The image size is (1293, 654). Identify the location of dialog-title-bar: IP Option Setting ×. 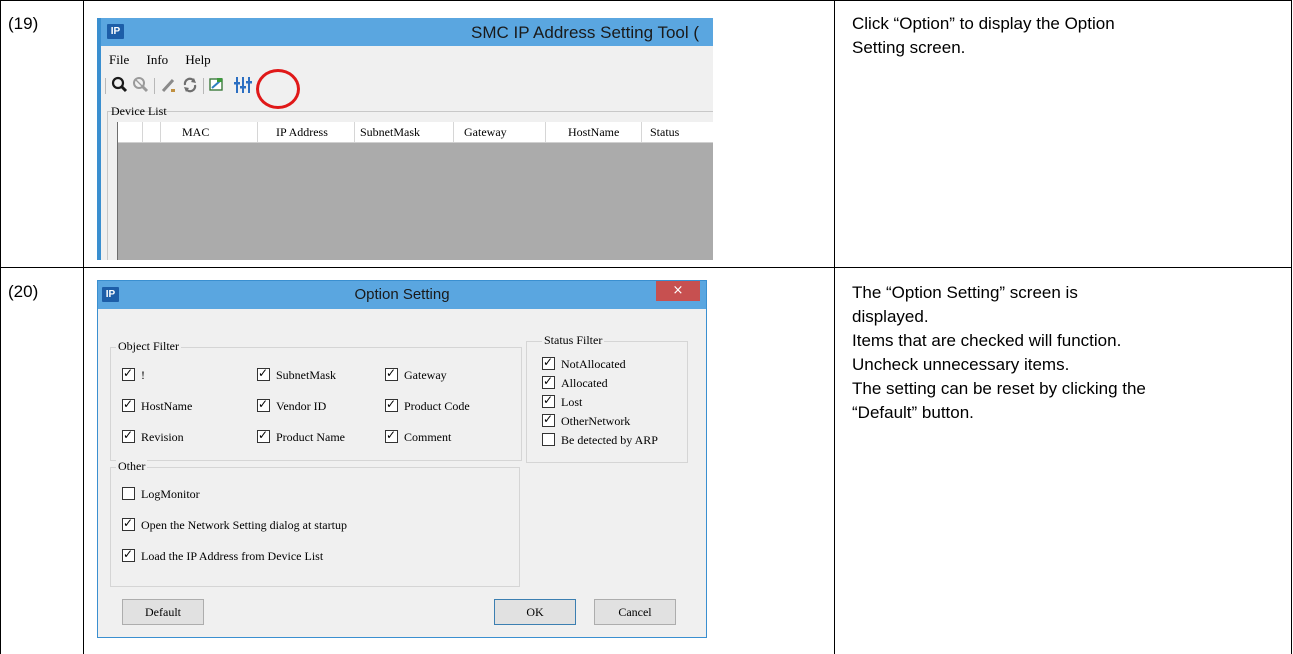
(402, 295).